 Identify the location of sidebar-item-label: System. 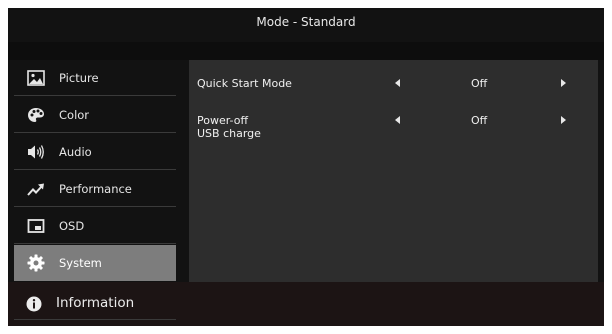
(80, 263).